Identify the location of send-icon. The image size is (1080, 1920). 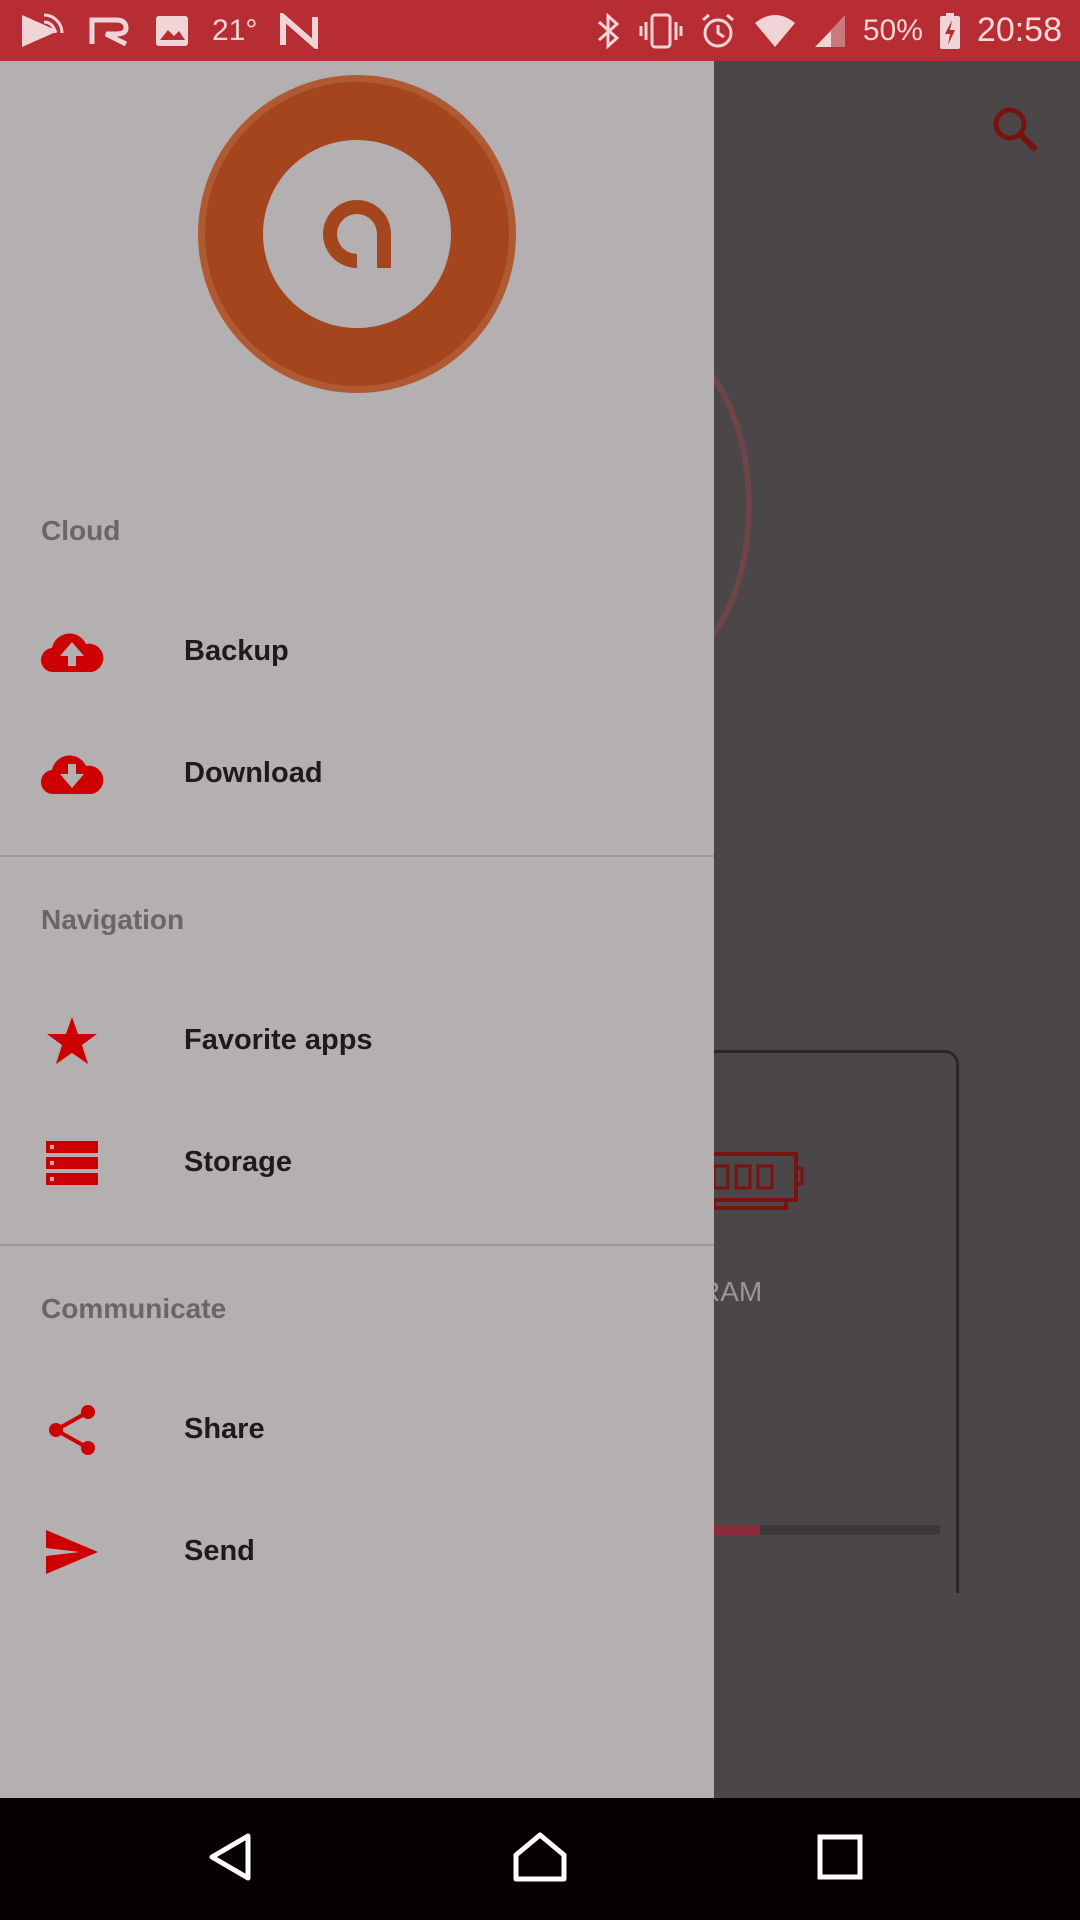
(72, 1552).